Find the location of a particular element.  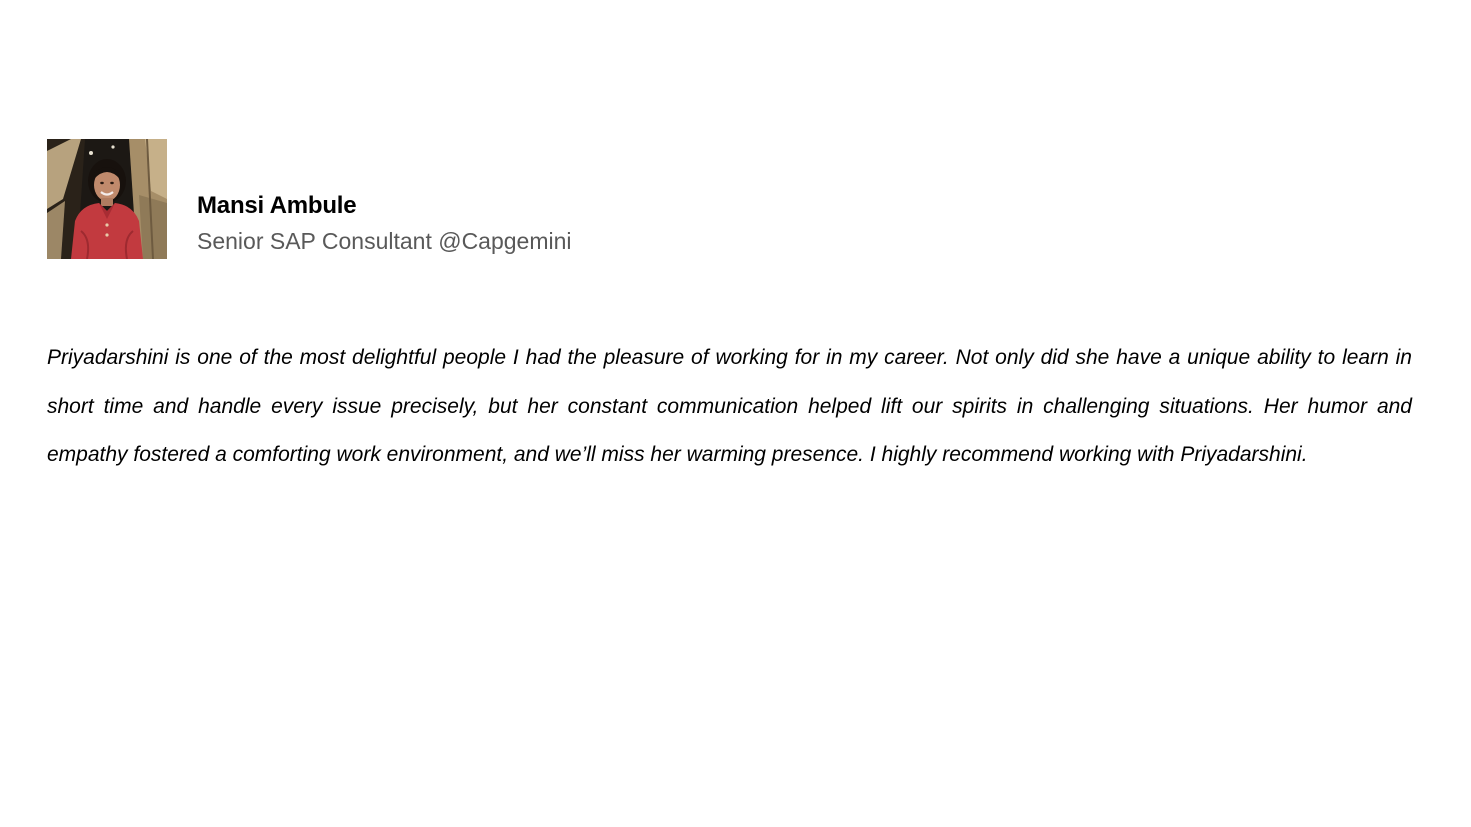

avatar is located at coordinates (107, 199).